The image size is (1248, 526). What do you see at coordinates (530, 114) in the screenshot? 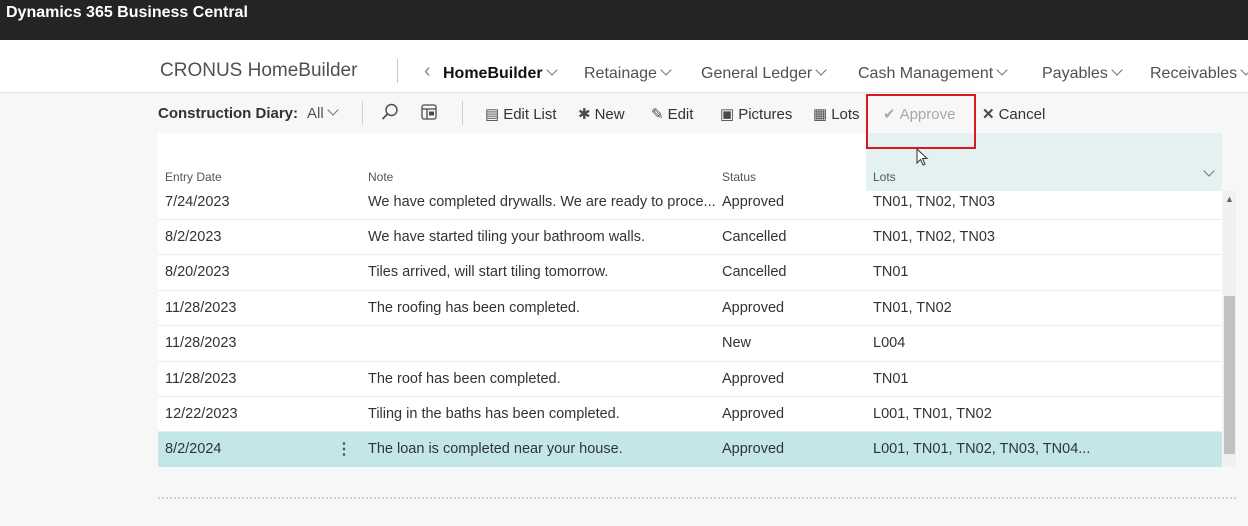
I see `edit-list-label: Edit List` at bounding box center [530, 114].